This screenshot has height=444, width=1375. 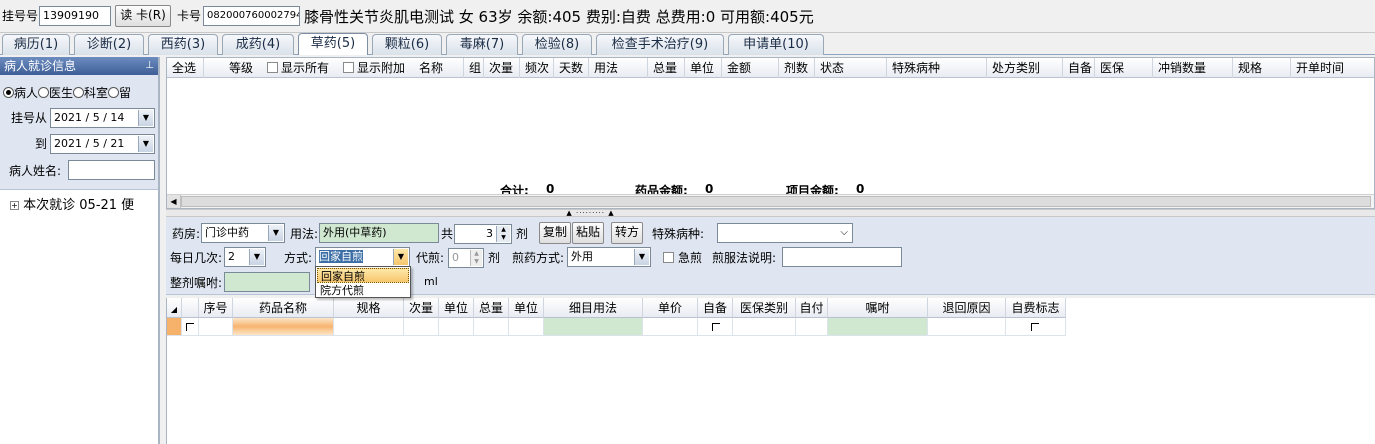 I want to click on col-rx-type: 处方类别, so click(x=1025, y=68).